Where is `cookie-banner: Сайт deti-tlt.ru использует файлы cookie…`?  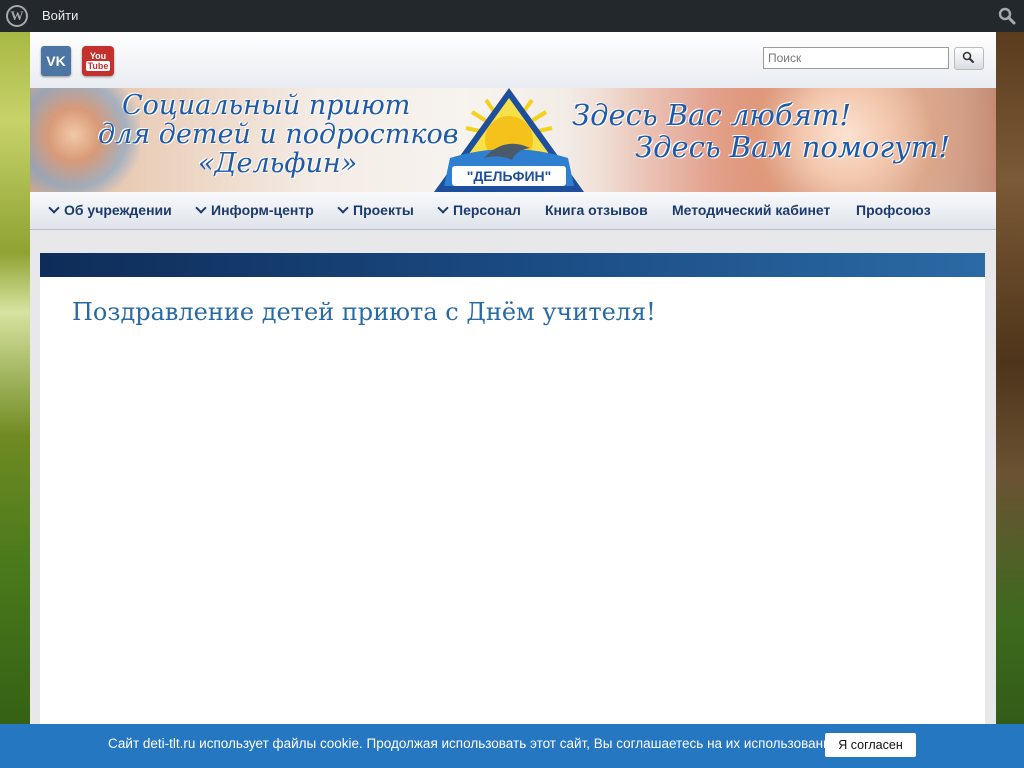
cookie-banner: Сайт deti-tlt.ru использует файлы cookie… is located at coordinates (512, 746).